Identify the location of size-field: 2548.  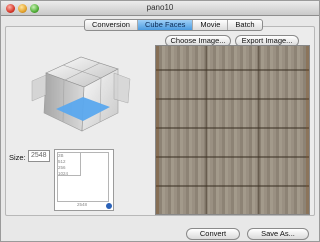
(39, 156).